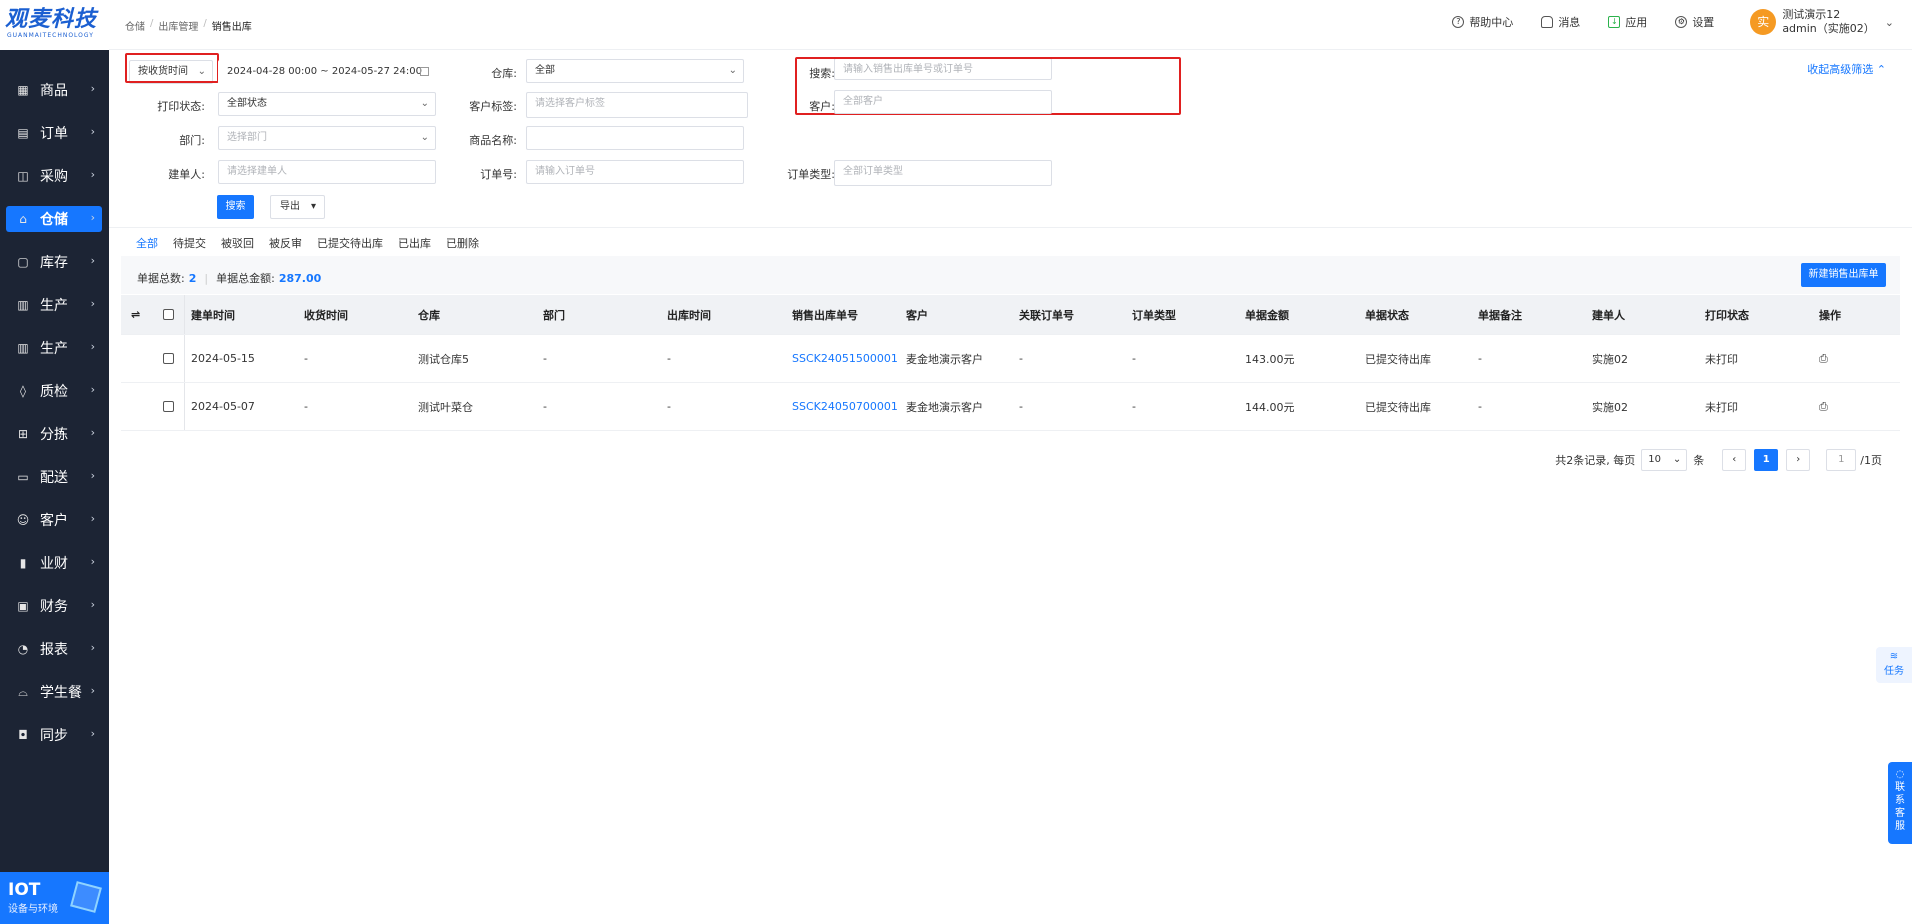 The image size is (1912, 924). What do you see at coordinates (1828, 22) in the screenshot?
I see `user-info: 测试演示12 admin（实施02）` at bounding box center [1828, 22].